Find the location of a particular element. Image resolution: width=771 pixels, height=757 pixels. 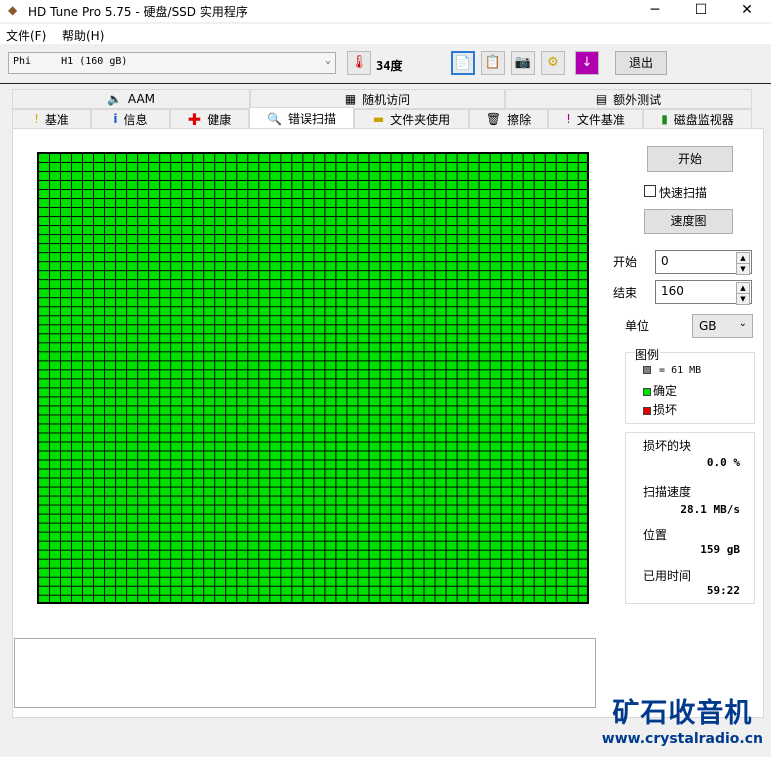

health-icon: ✚ is located at coordinates (194, 119).